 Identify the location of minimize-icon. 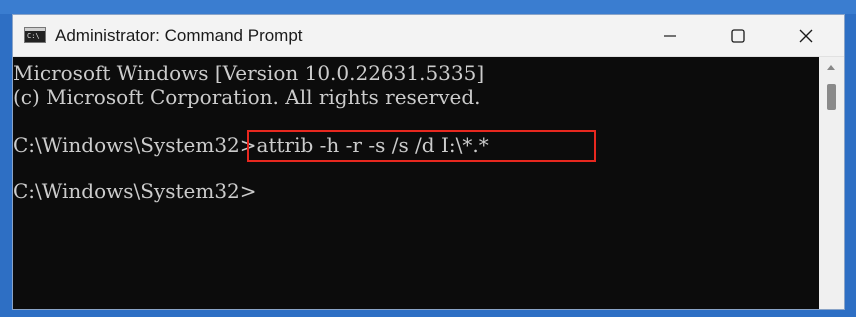
(670, 36).